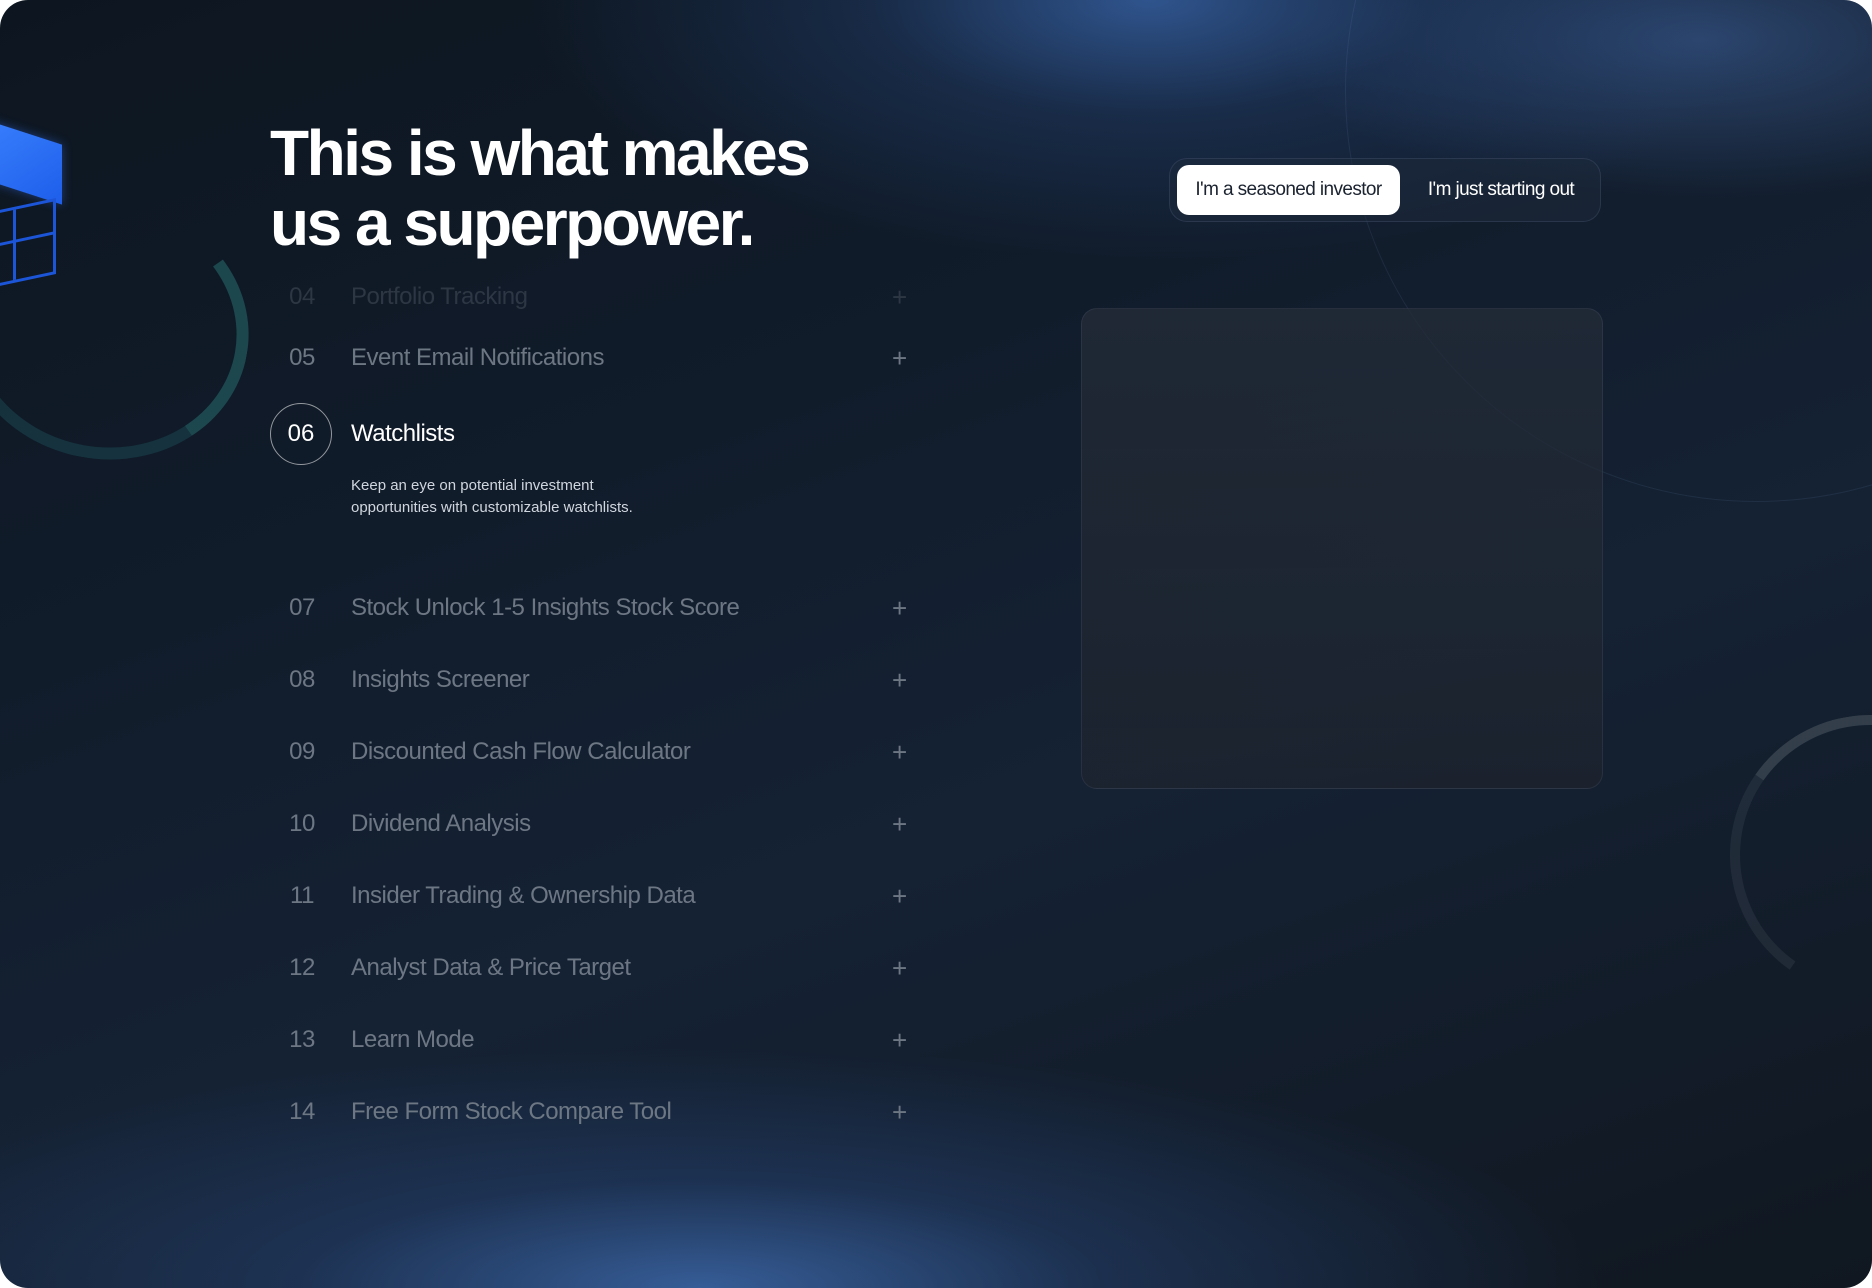 This screenshot has width=1872, height=1288. What do you see at coordinates (403, 433) in the screenshot?
I see `feature-title: Watchlists` at bounding box center [403, 433].